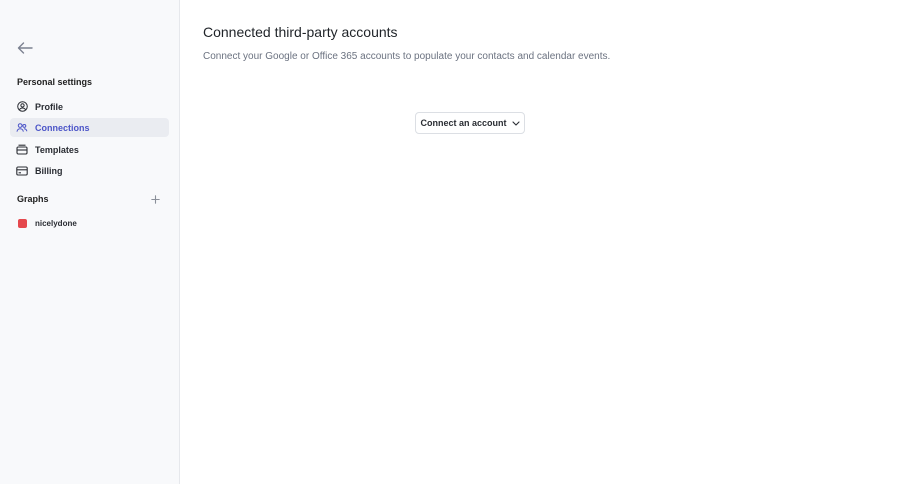 The width and height of the screenshot is (900, 484). I want to click on credit-card-icon, so click(22, 171).